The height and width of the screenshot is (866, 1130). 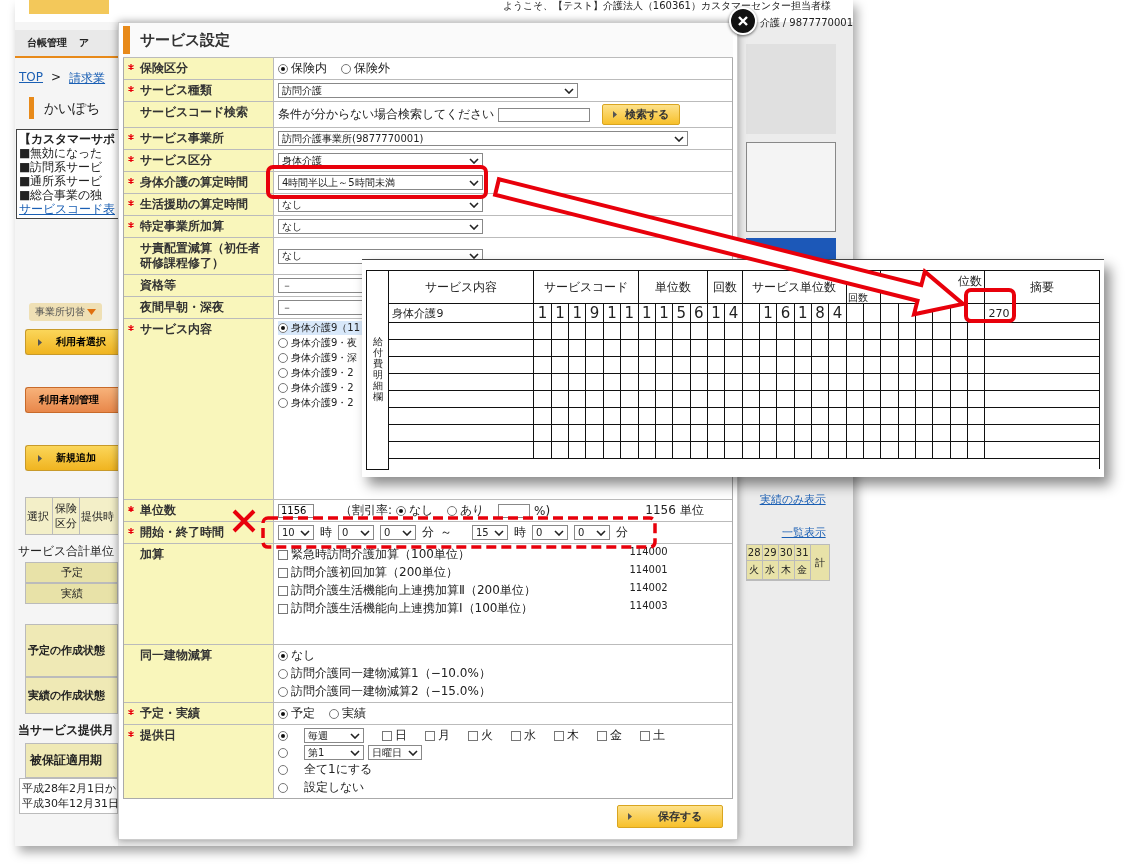 What do you see at coordinates (66, 551) in the screenshot?
I see `total-label: サービス合計単位` at bounding box center [66, 551].